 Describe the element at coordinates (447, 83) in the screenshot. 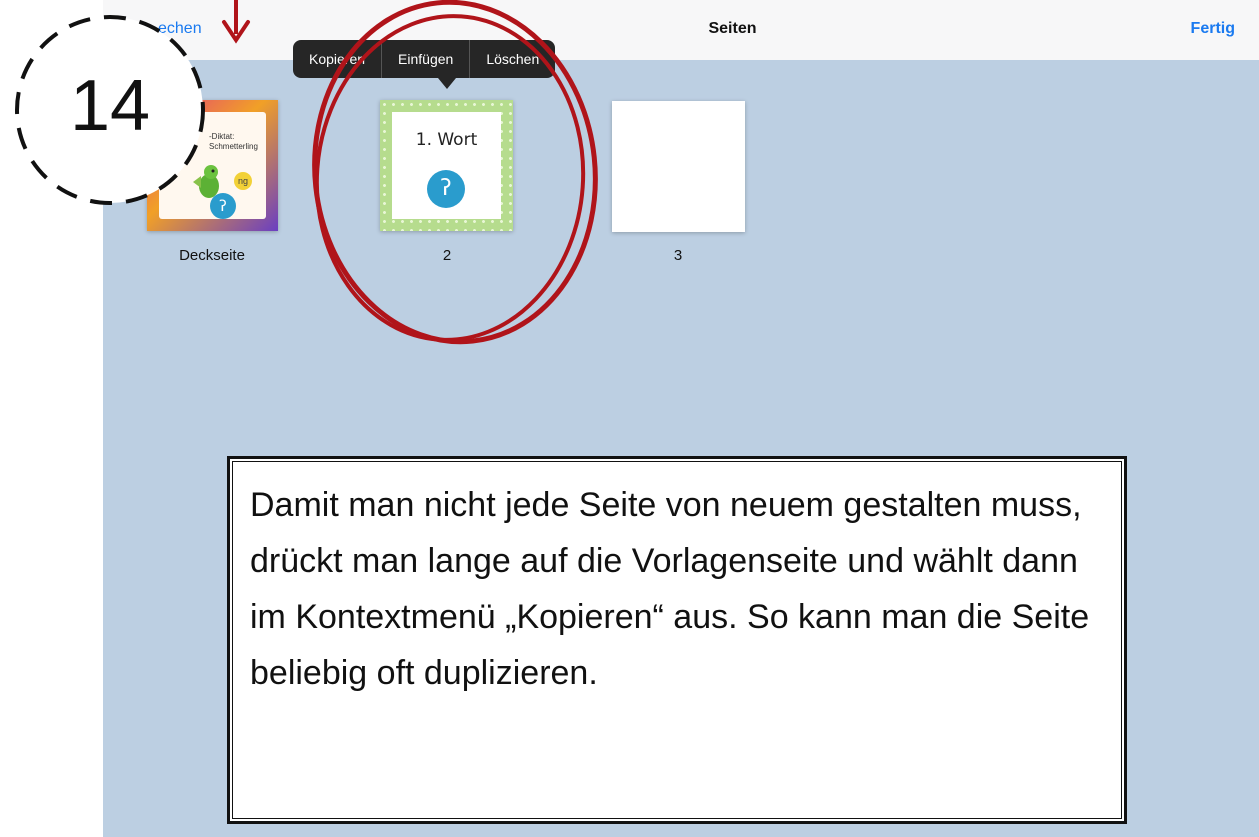

I see `context-menu-pointer` at that location.